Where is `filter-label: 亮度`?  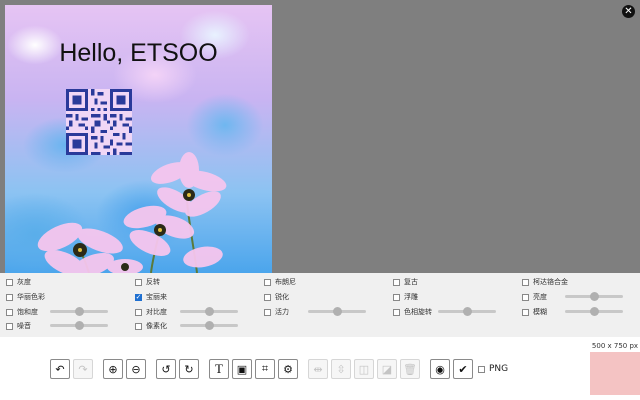 filter-label: 亮度 is located at coordinates (540, 297).